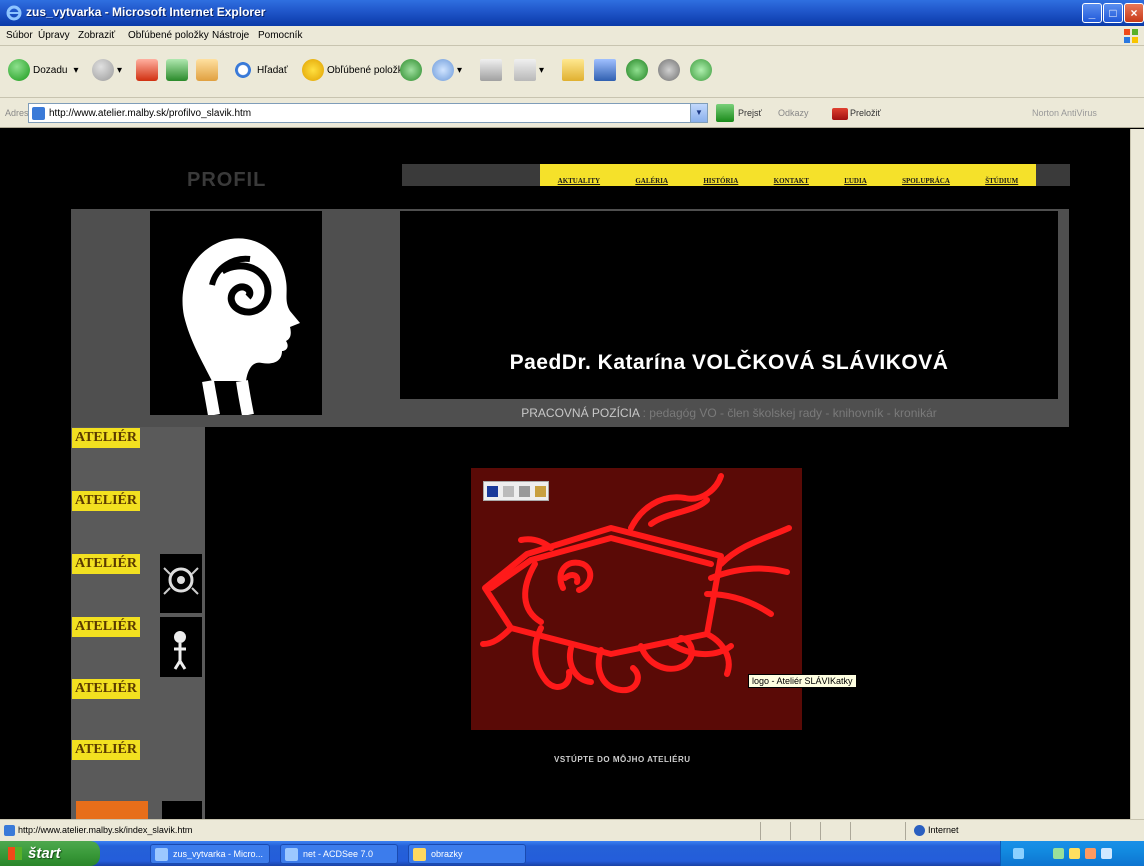 The image size is (1144, 866). I want to click on nav-link-studium: ŠTÚDIUM, so click(1001, 181).